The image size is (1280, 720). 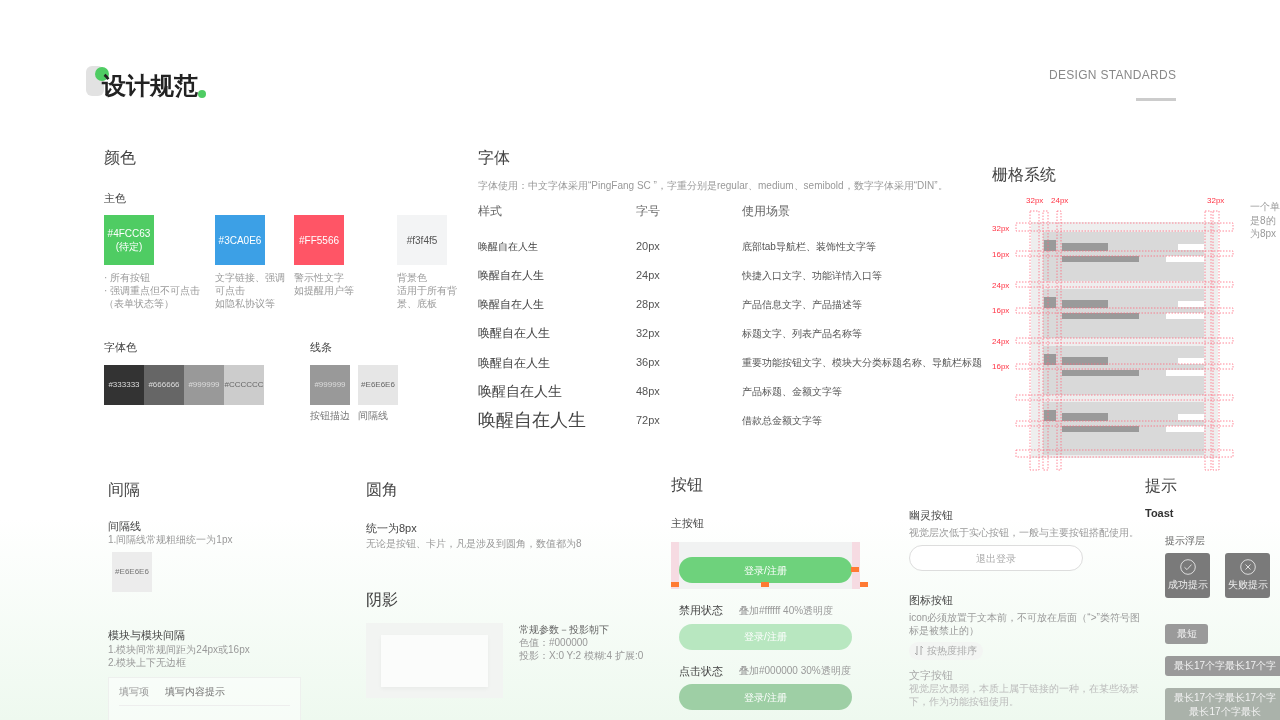 I want to click on section-title: 按钮, so click(x=687, y=485).